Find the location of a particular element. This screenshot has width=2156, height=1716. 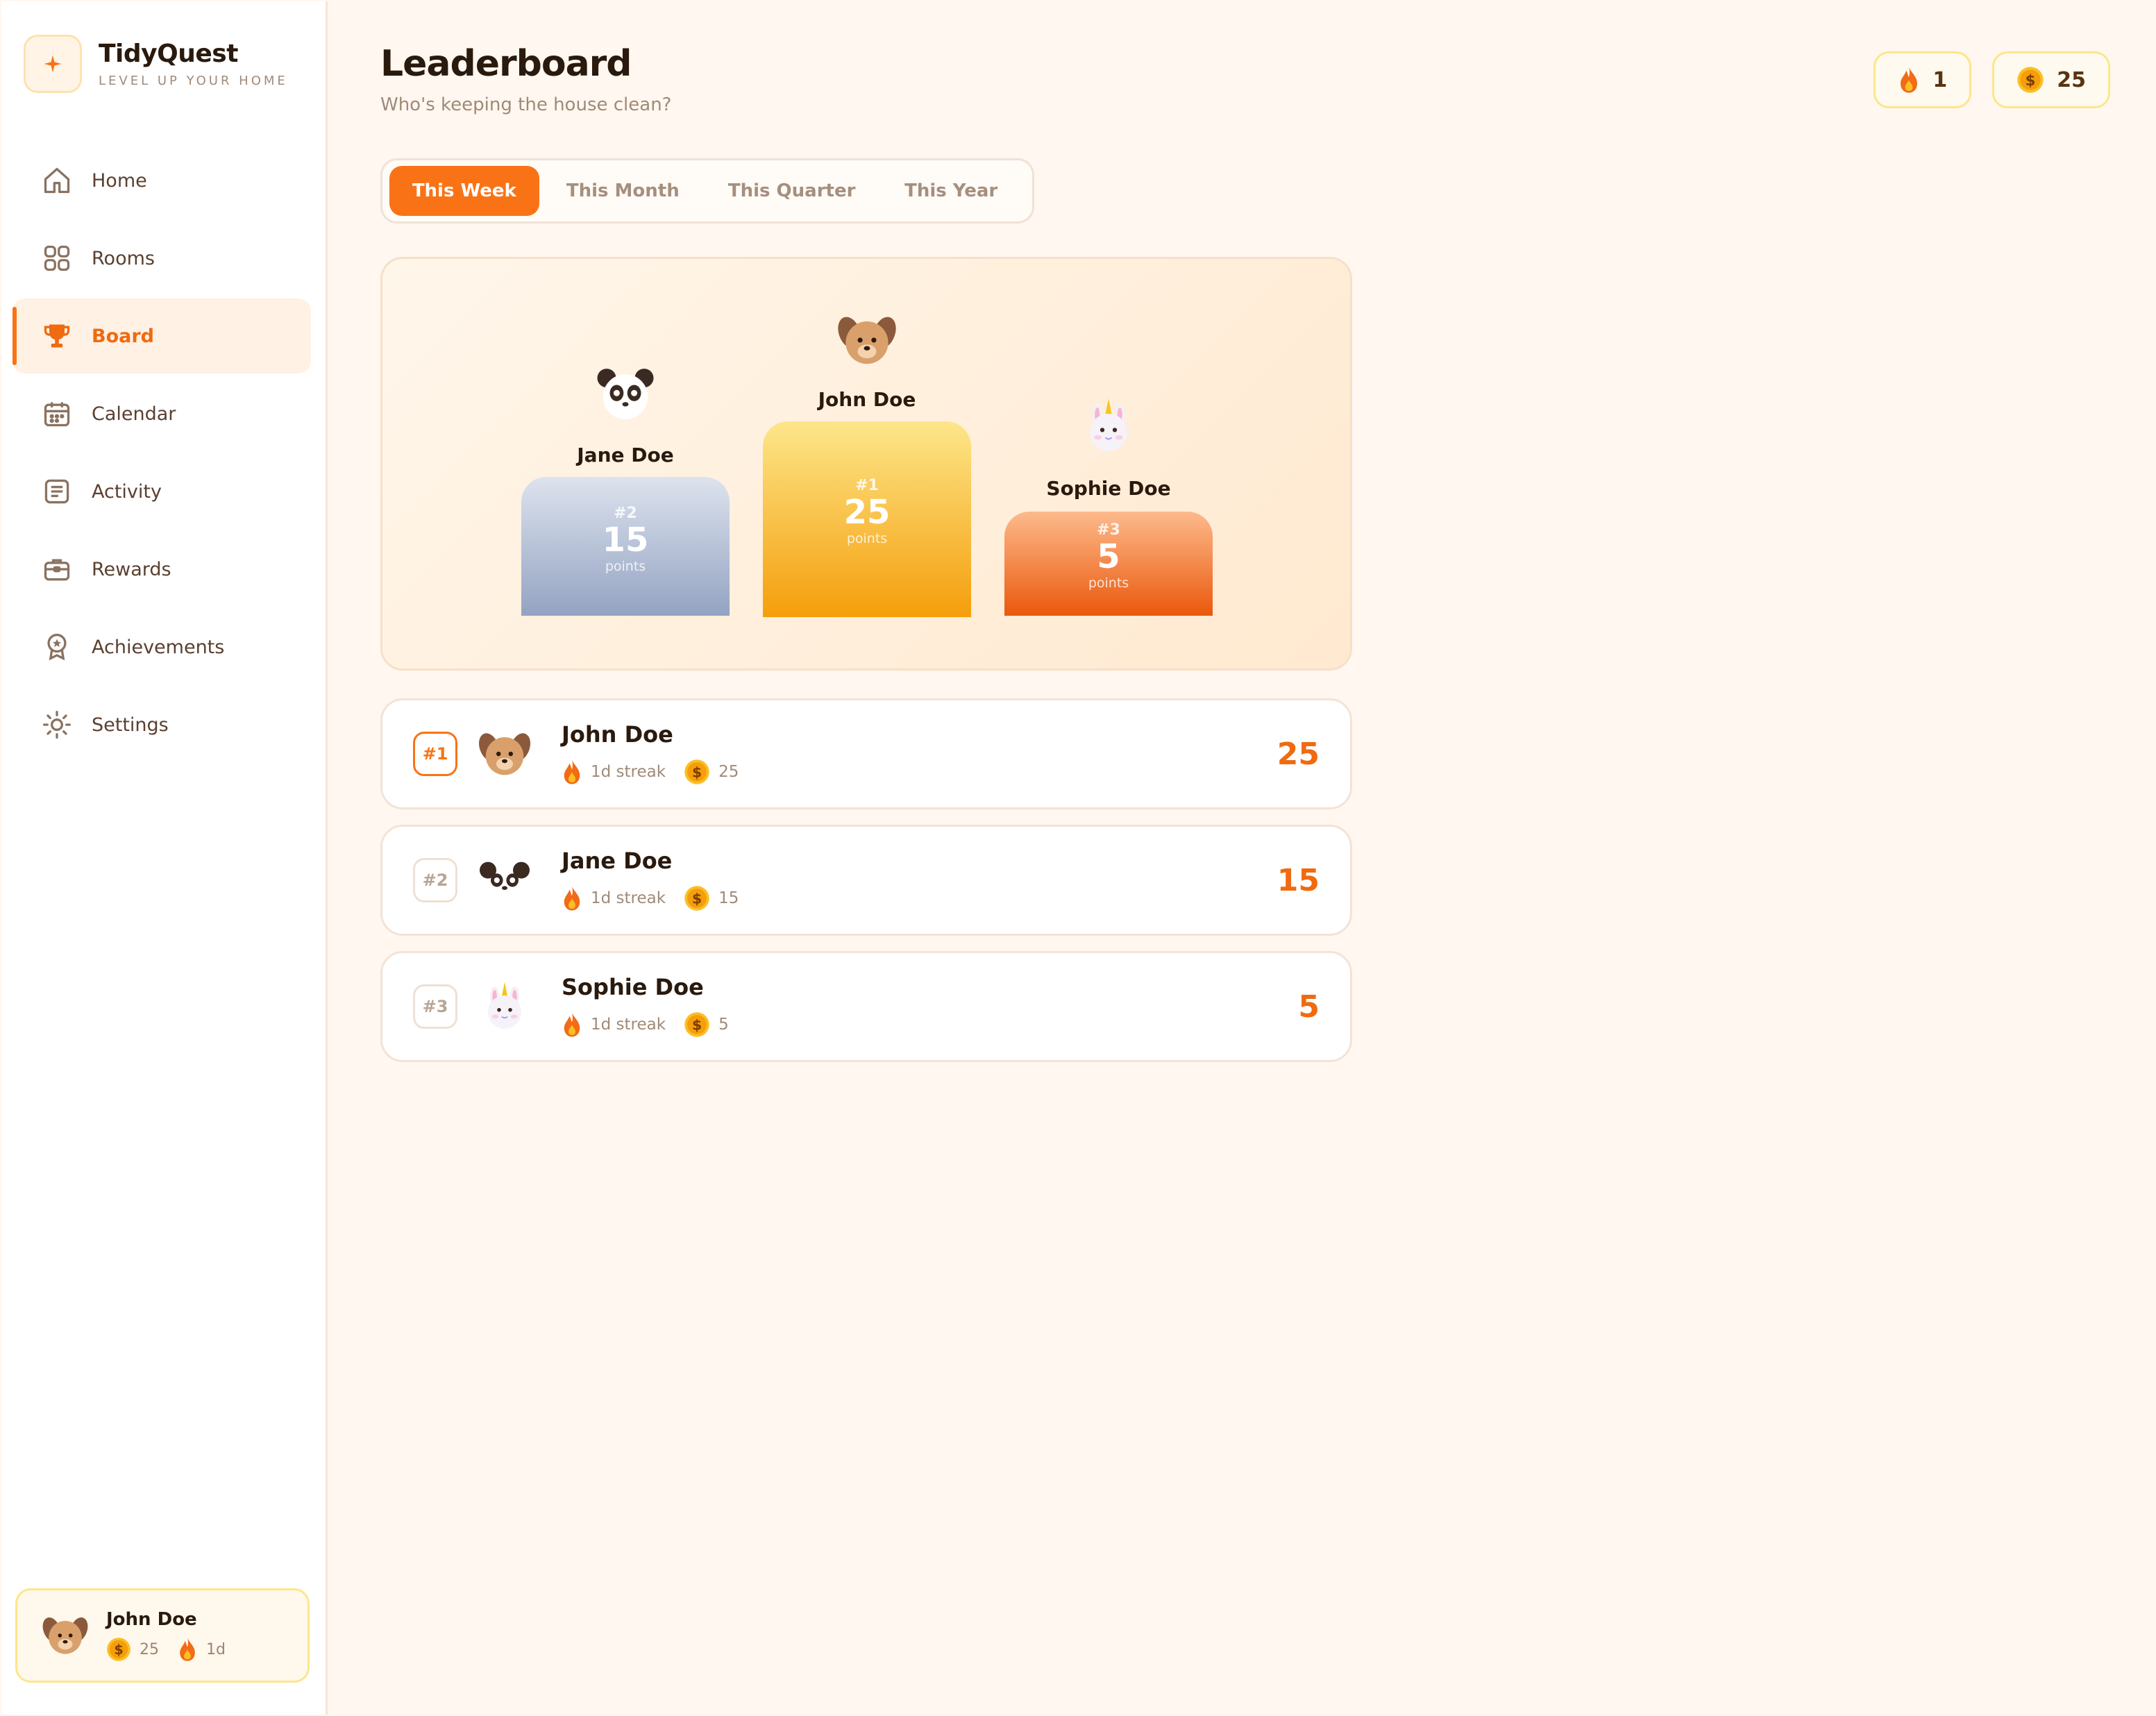

podium-block-third: #3 5 points is located at coordinates (1109, 564).